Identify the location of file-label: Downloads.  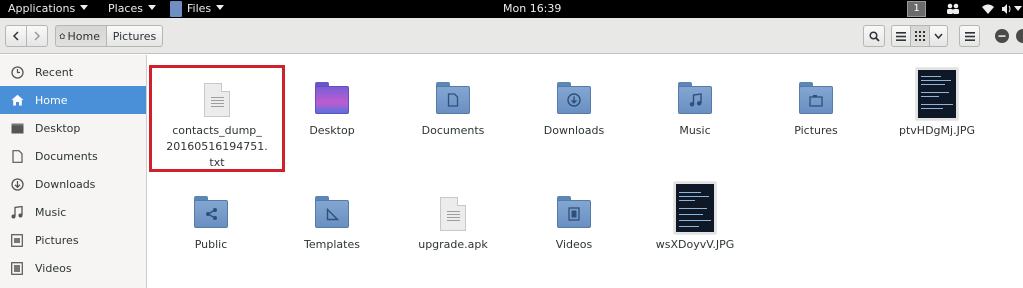
(574, 130).